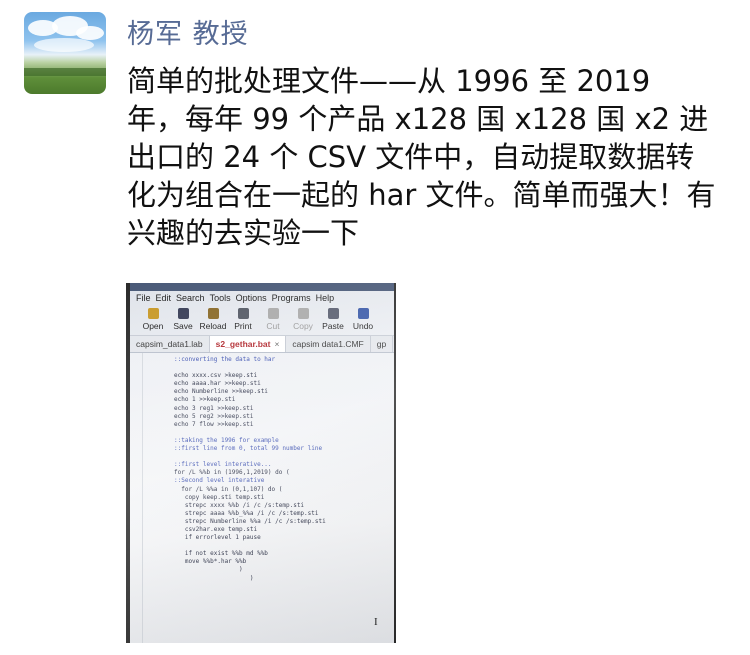 The image size is (750, 655). I want to click on menu-item-file: File, so click(143, 298).